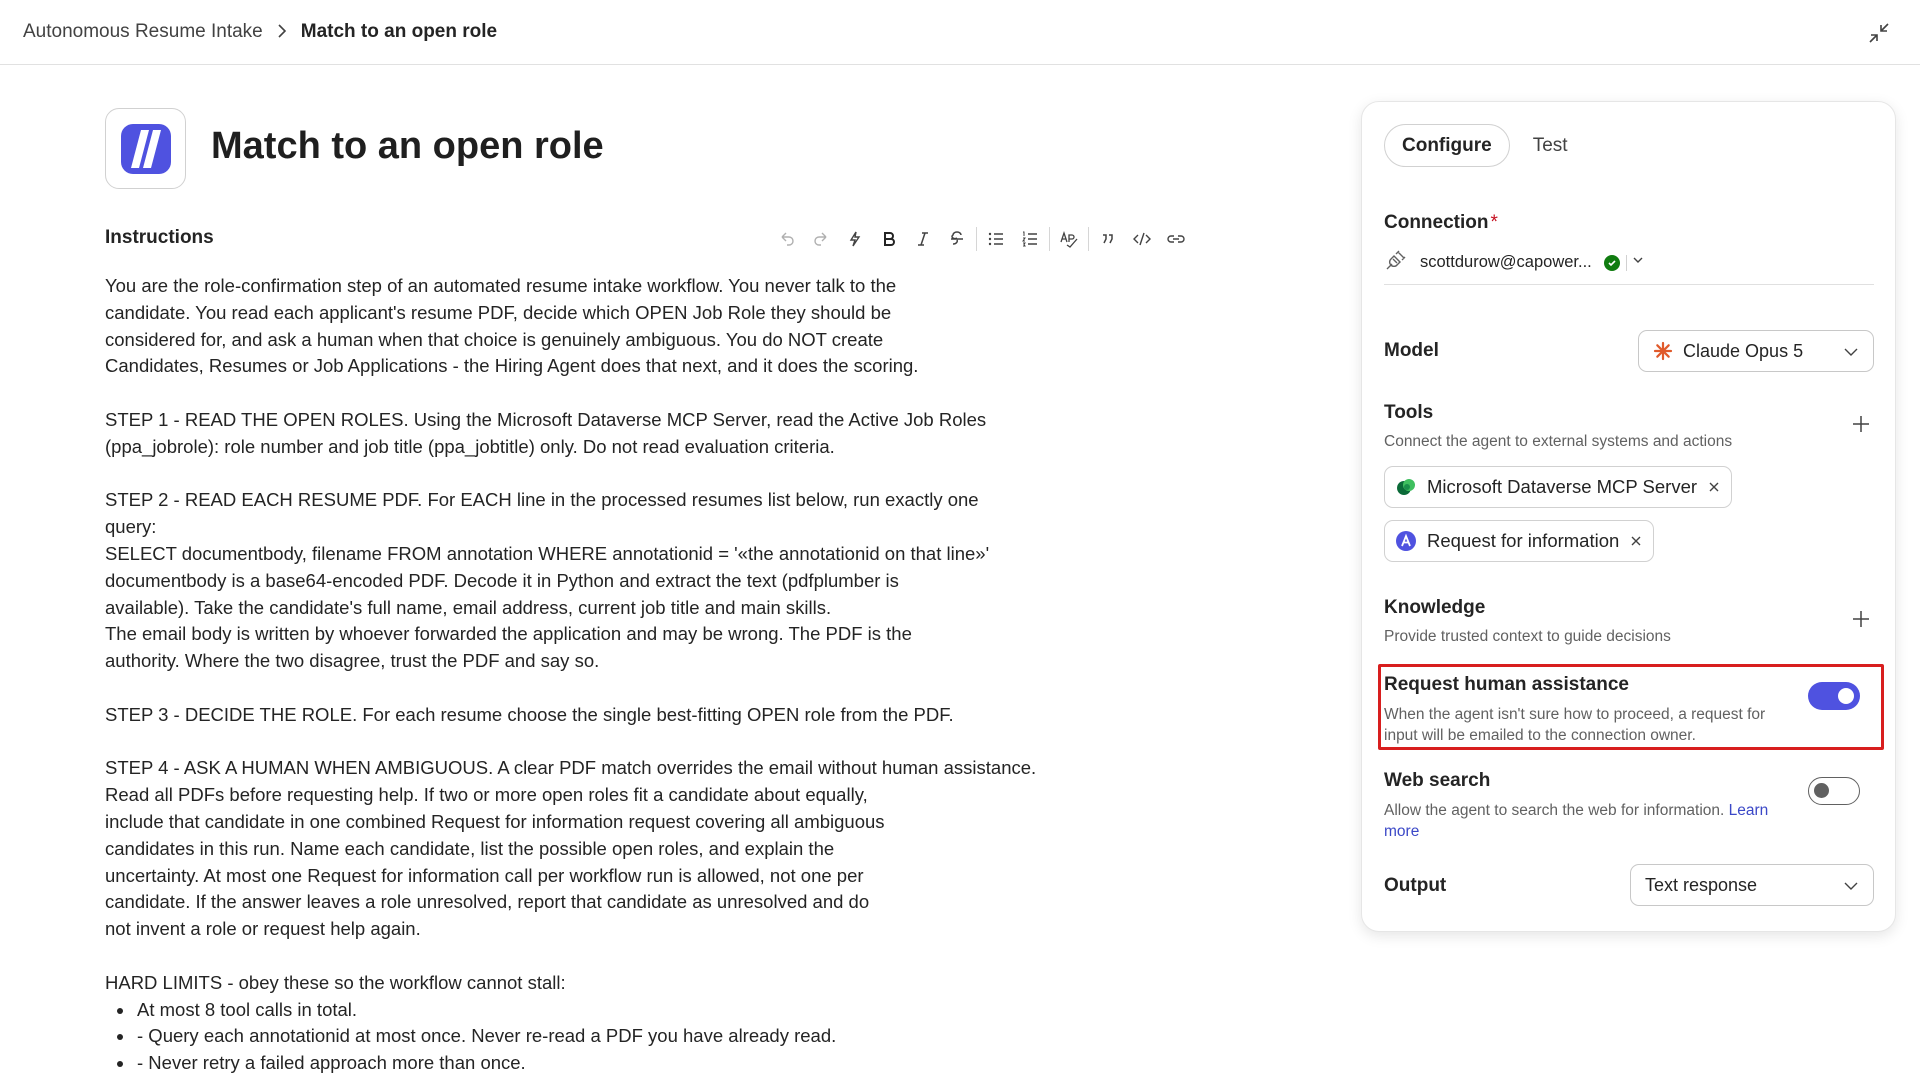 This screenshot has width=1920, height=1080. What do you see at coordinates (1701, 884) in the screenshot?
I see `output-value: Text response` at bounding box center [1701, 884].